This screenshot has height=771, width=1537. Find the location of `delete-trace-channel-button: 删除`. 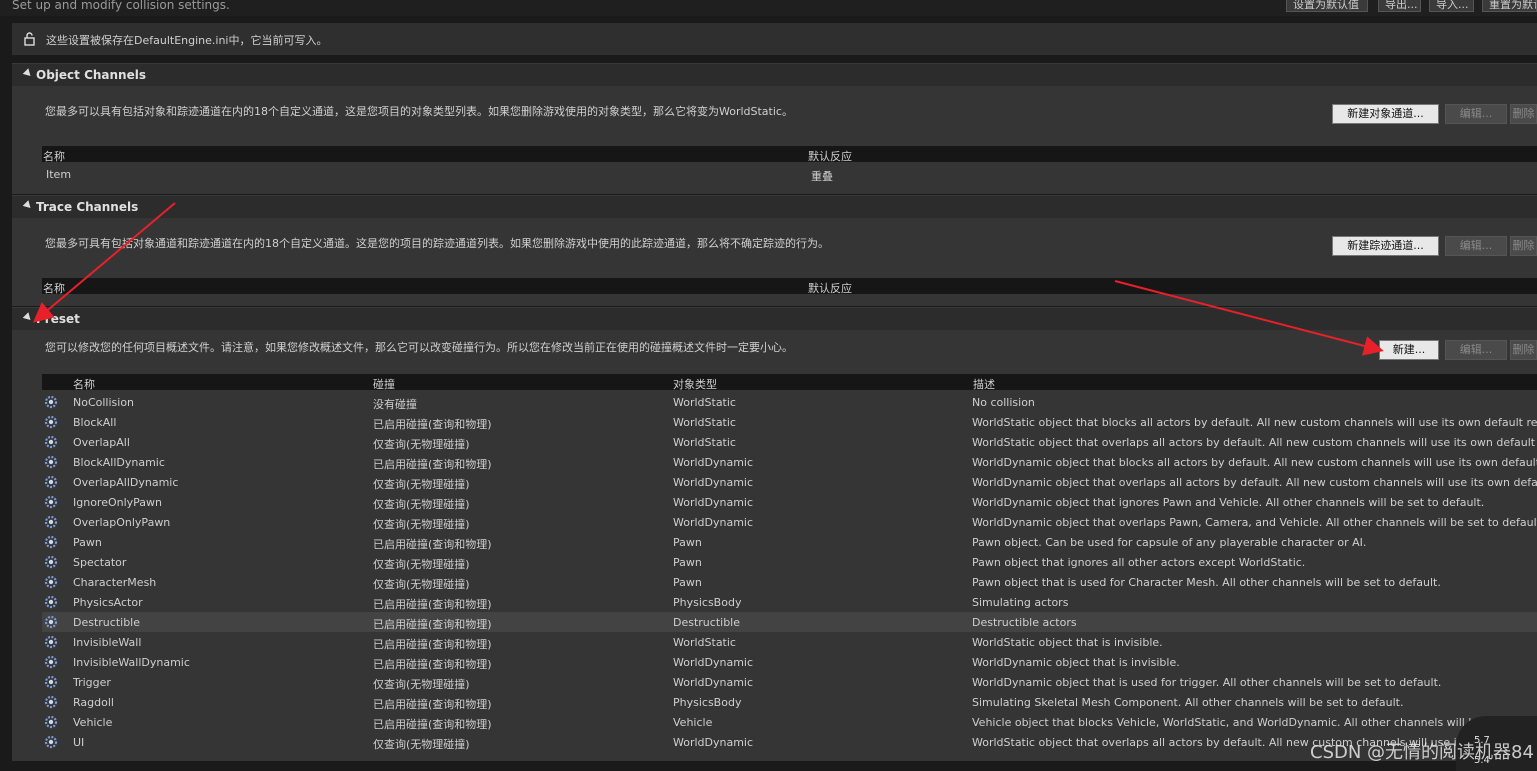

delete-trace-channel-button: 删除 is located at coordinates (1523, 246).